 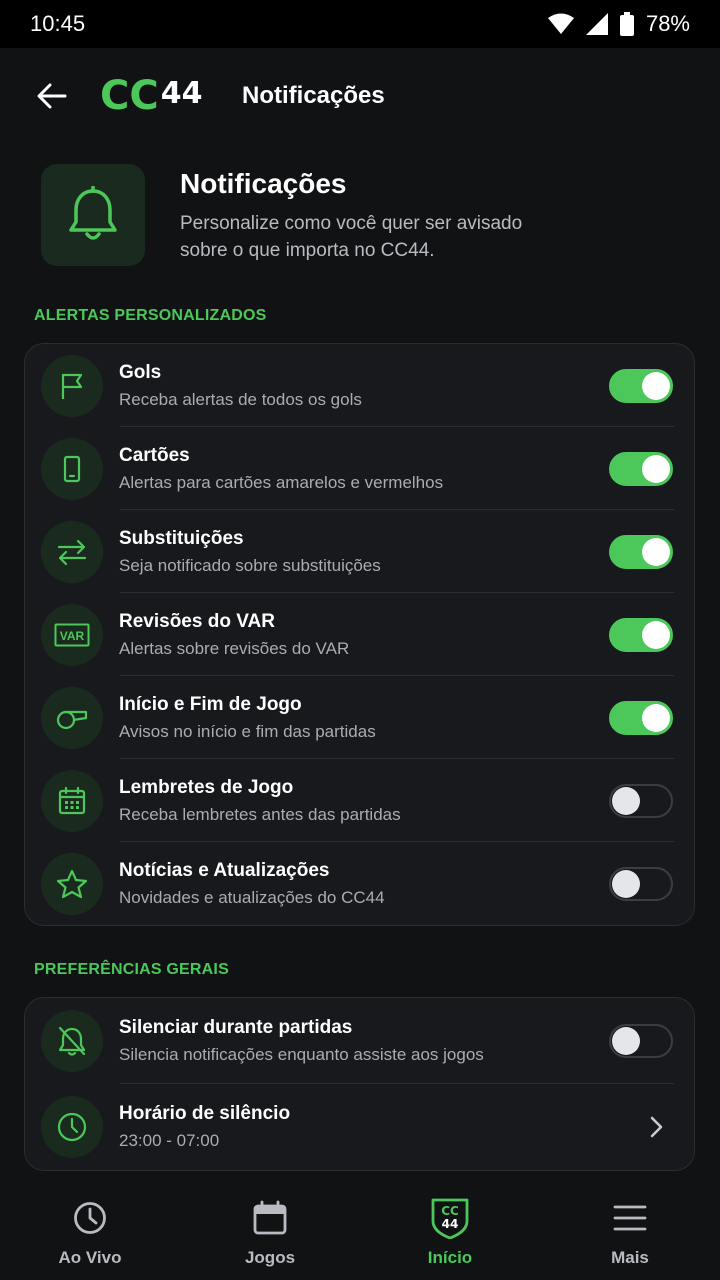 I want to click on bottom-nav: Ao Vivo Jogos CC 44 Início Mais, so click(x=360, y=1234).